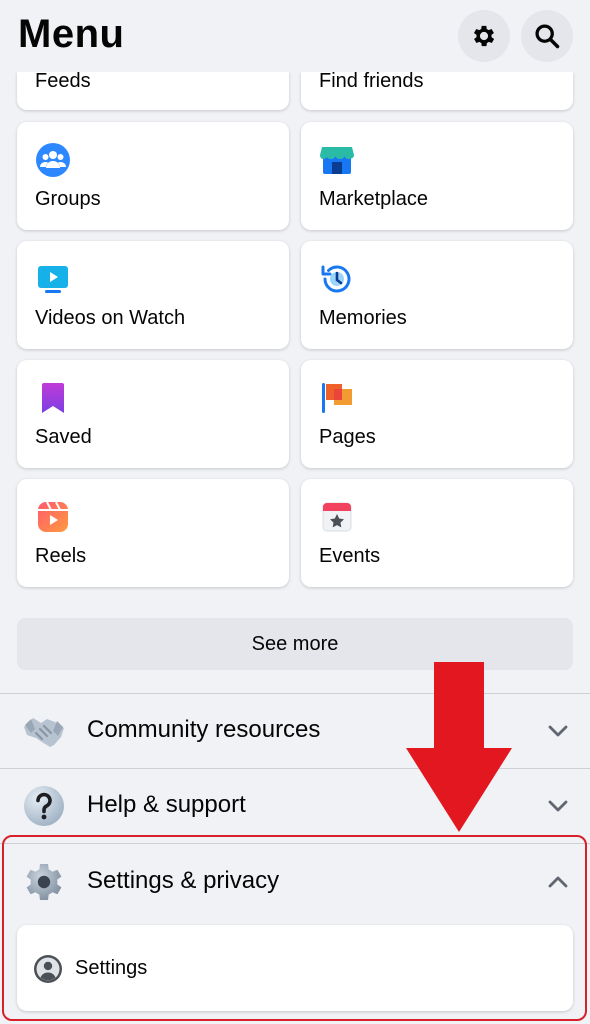 Image resolution: width=590 pixels, height=1024 pixels. I want to click on saved-icon, so click(53, 398).